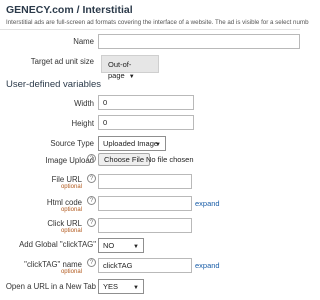  Describe the element at coordinates (69, 10) in the screenshot. I see `page-title: GENECY.com / Interstitial` at that location.